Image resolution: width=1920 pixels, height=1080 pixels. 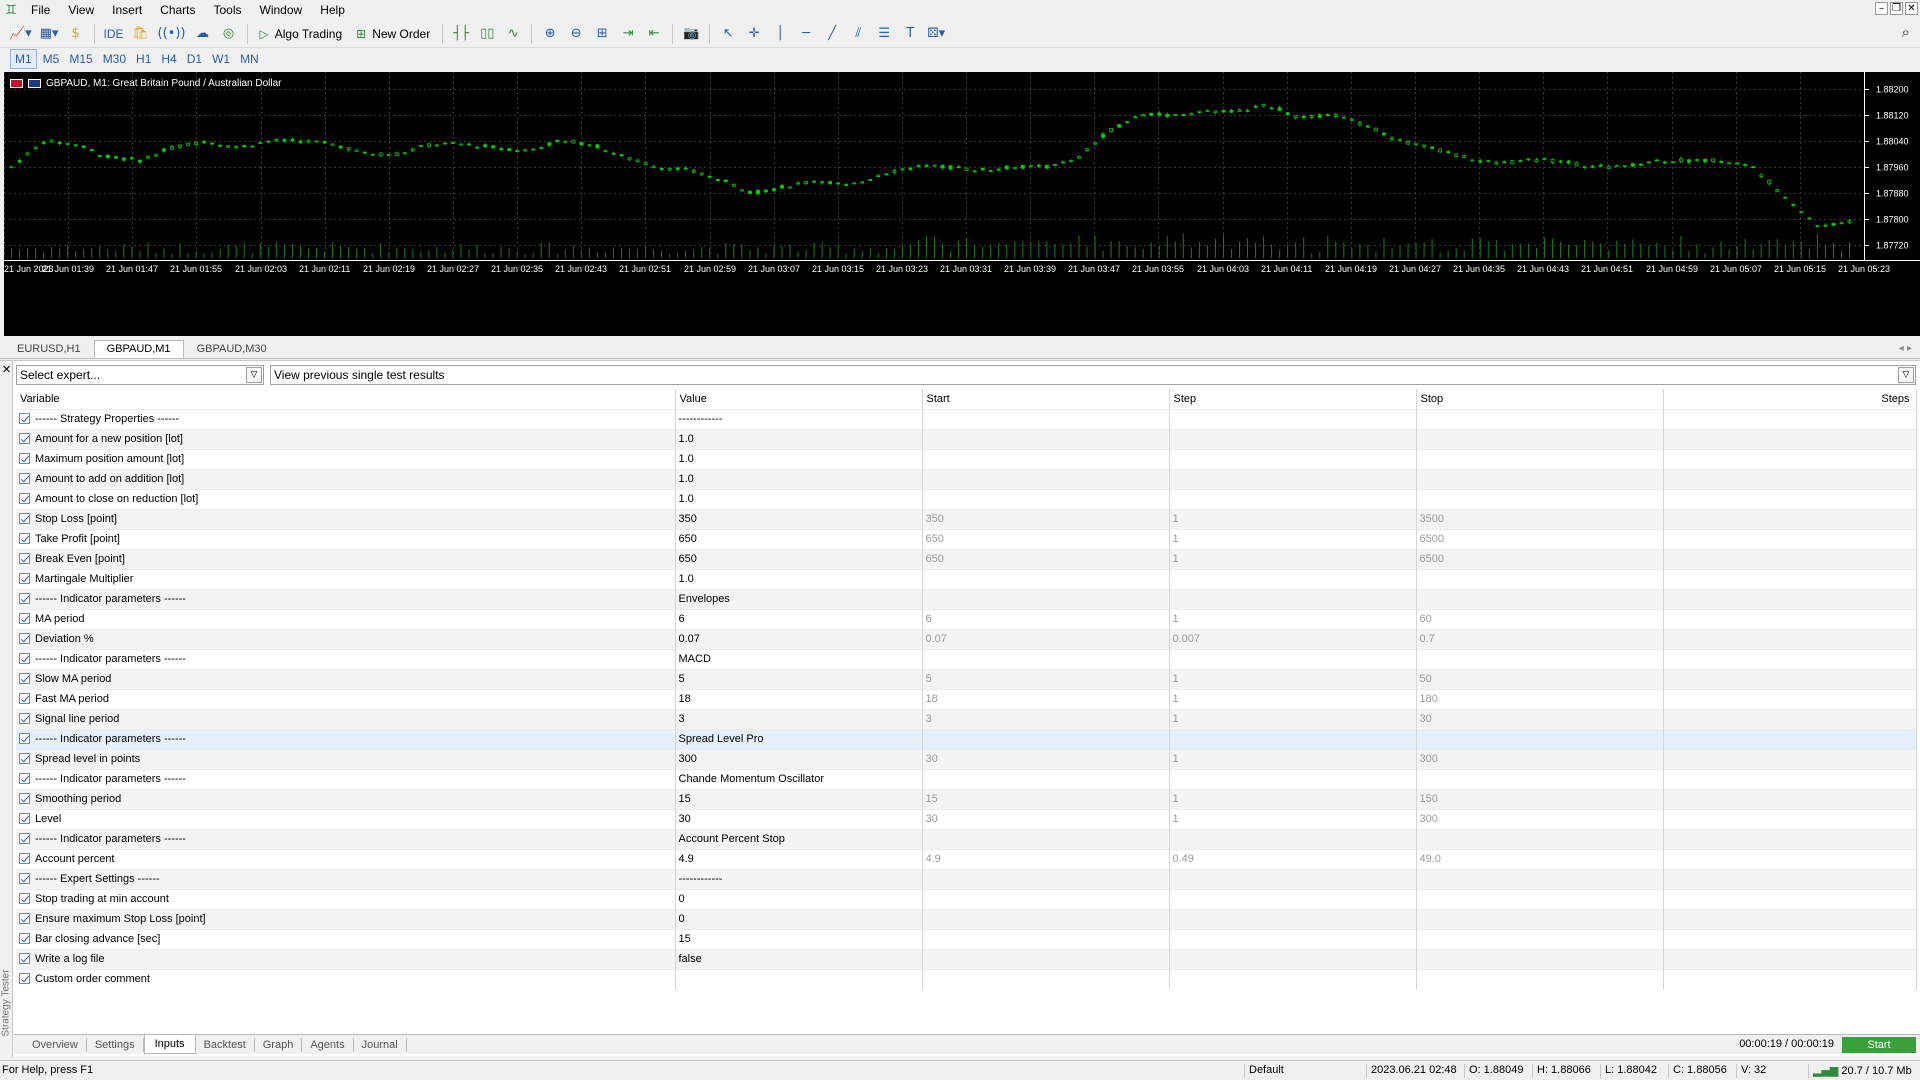 I want to click on horizontal-line-icon: ─, so click(x=806, y=34).